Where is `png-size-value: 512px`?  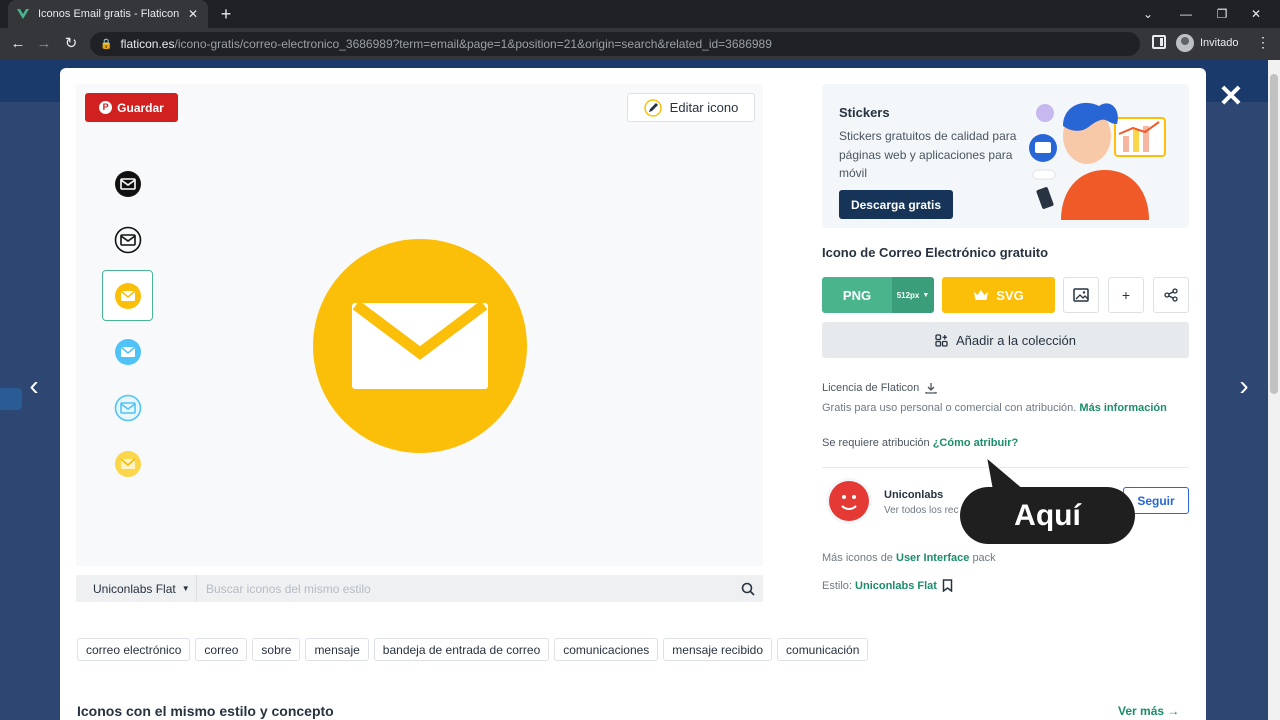
png-size-value: 512px is located at coordinates (908, 295).